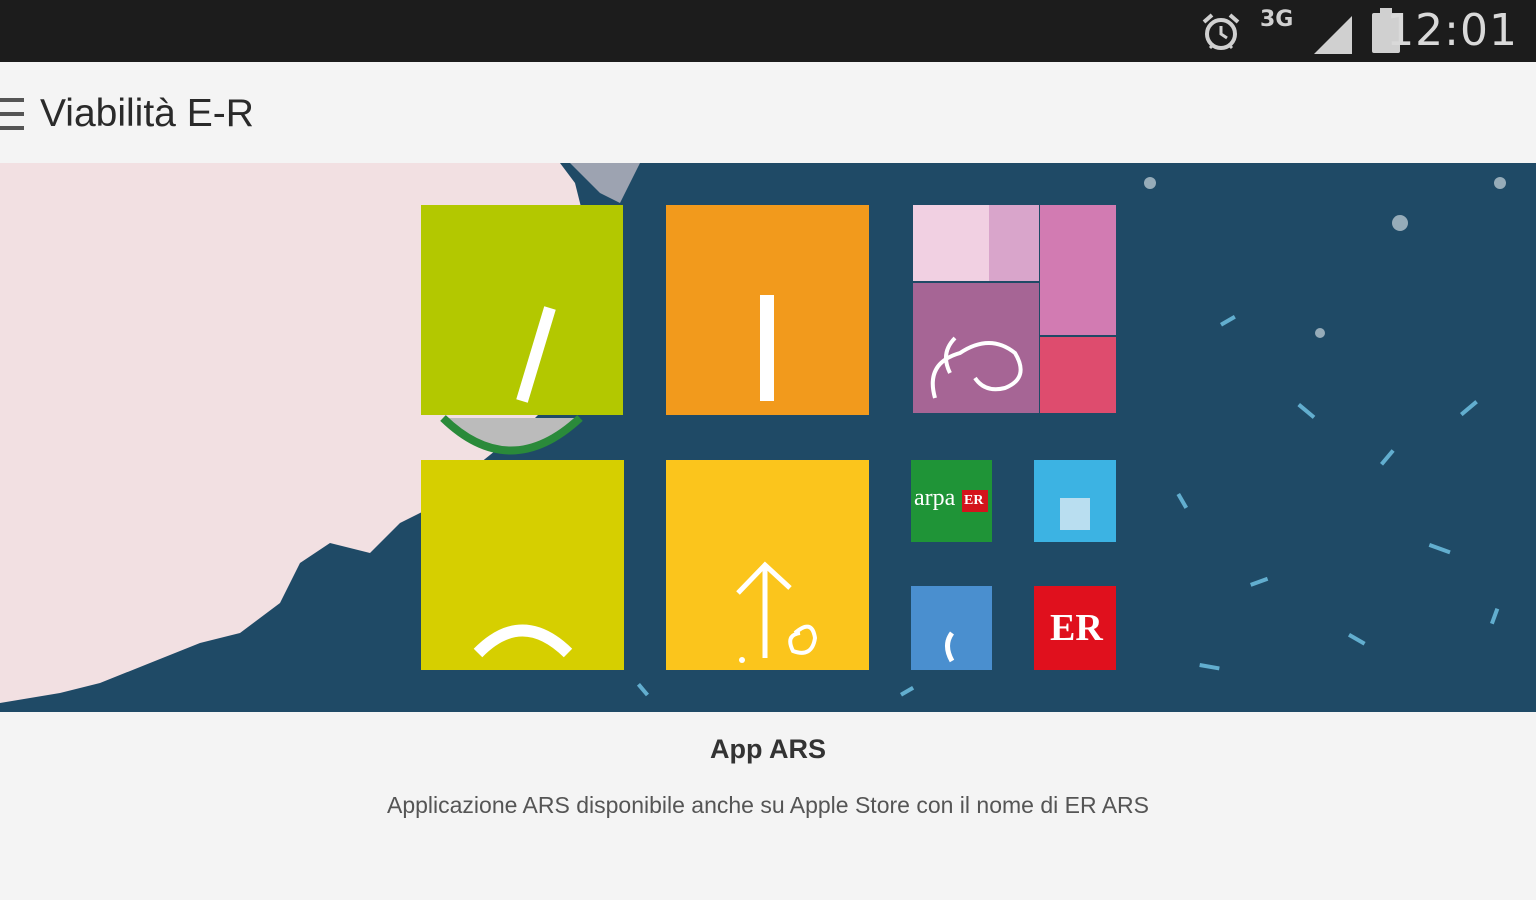  What do you see at coordinates (147, 113) in the screenshot?
I see `app-title: Viabilità E-R` at bounding box center [147, 113].